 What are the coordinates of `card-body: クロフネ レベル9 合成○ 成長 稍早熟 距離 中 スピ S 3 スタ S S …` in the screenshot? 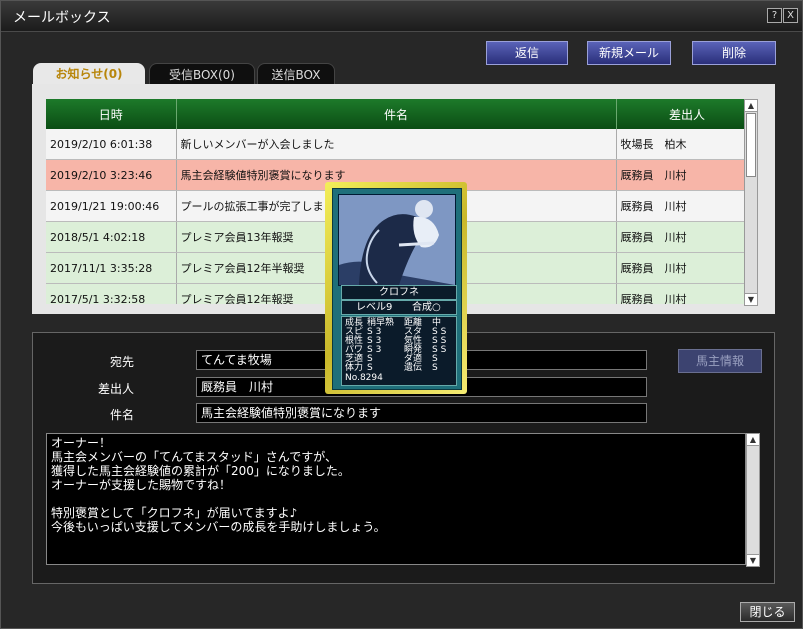 It's located at (397, 289).